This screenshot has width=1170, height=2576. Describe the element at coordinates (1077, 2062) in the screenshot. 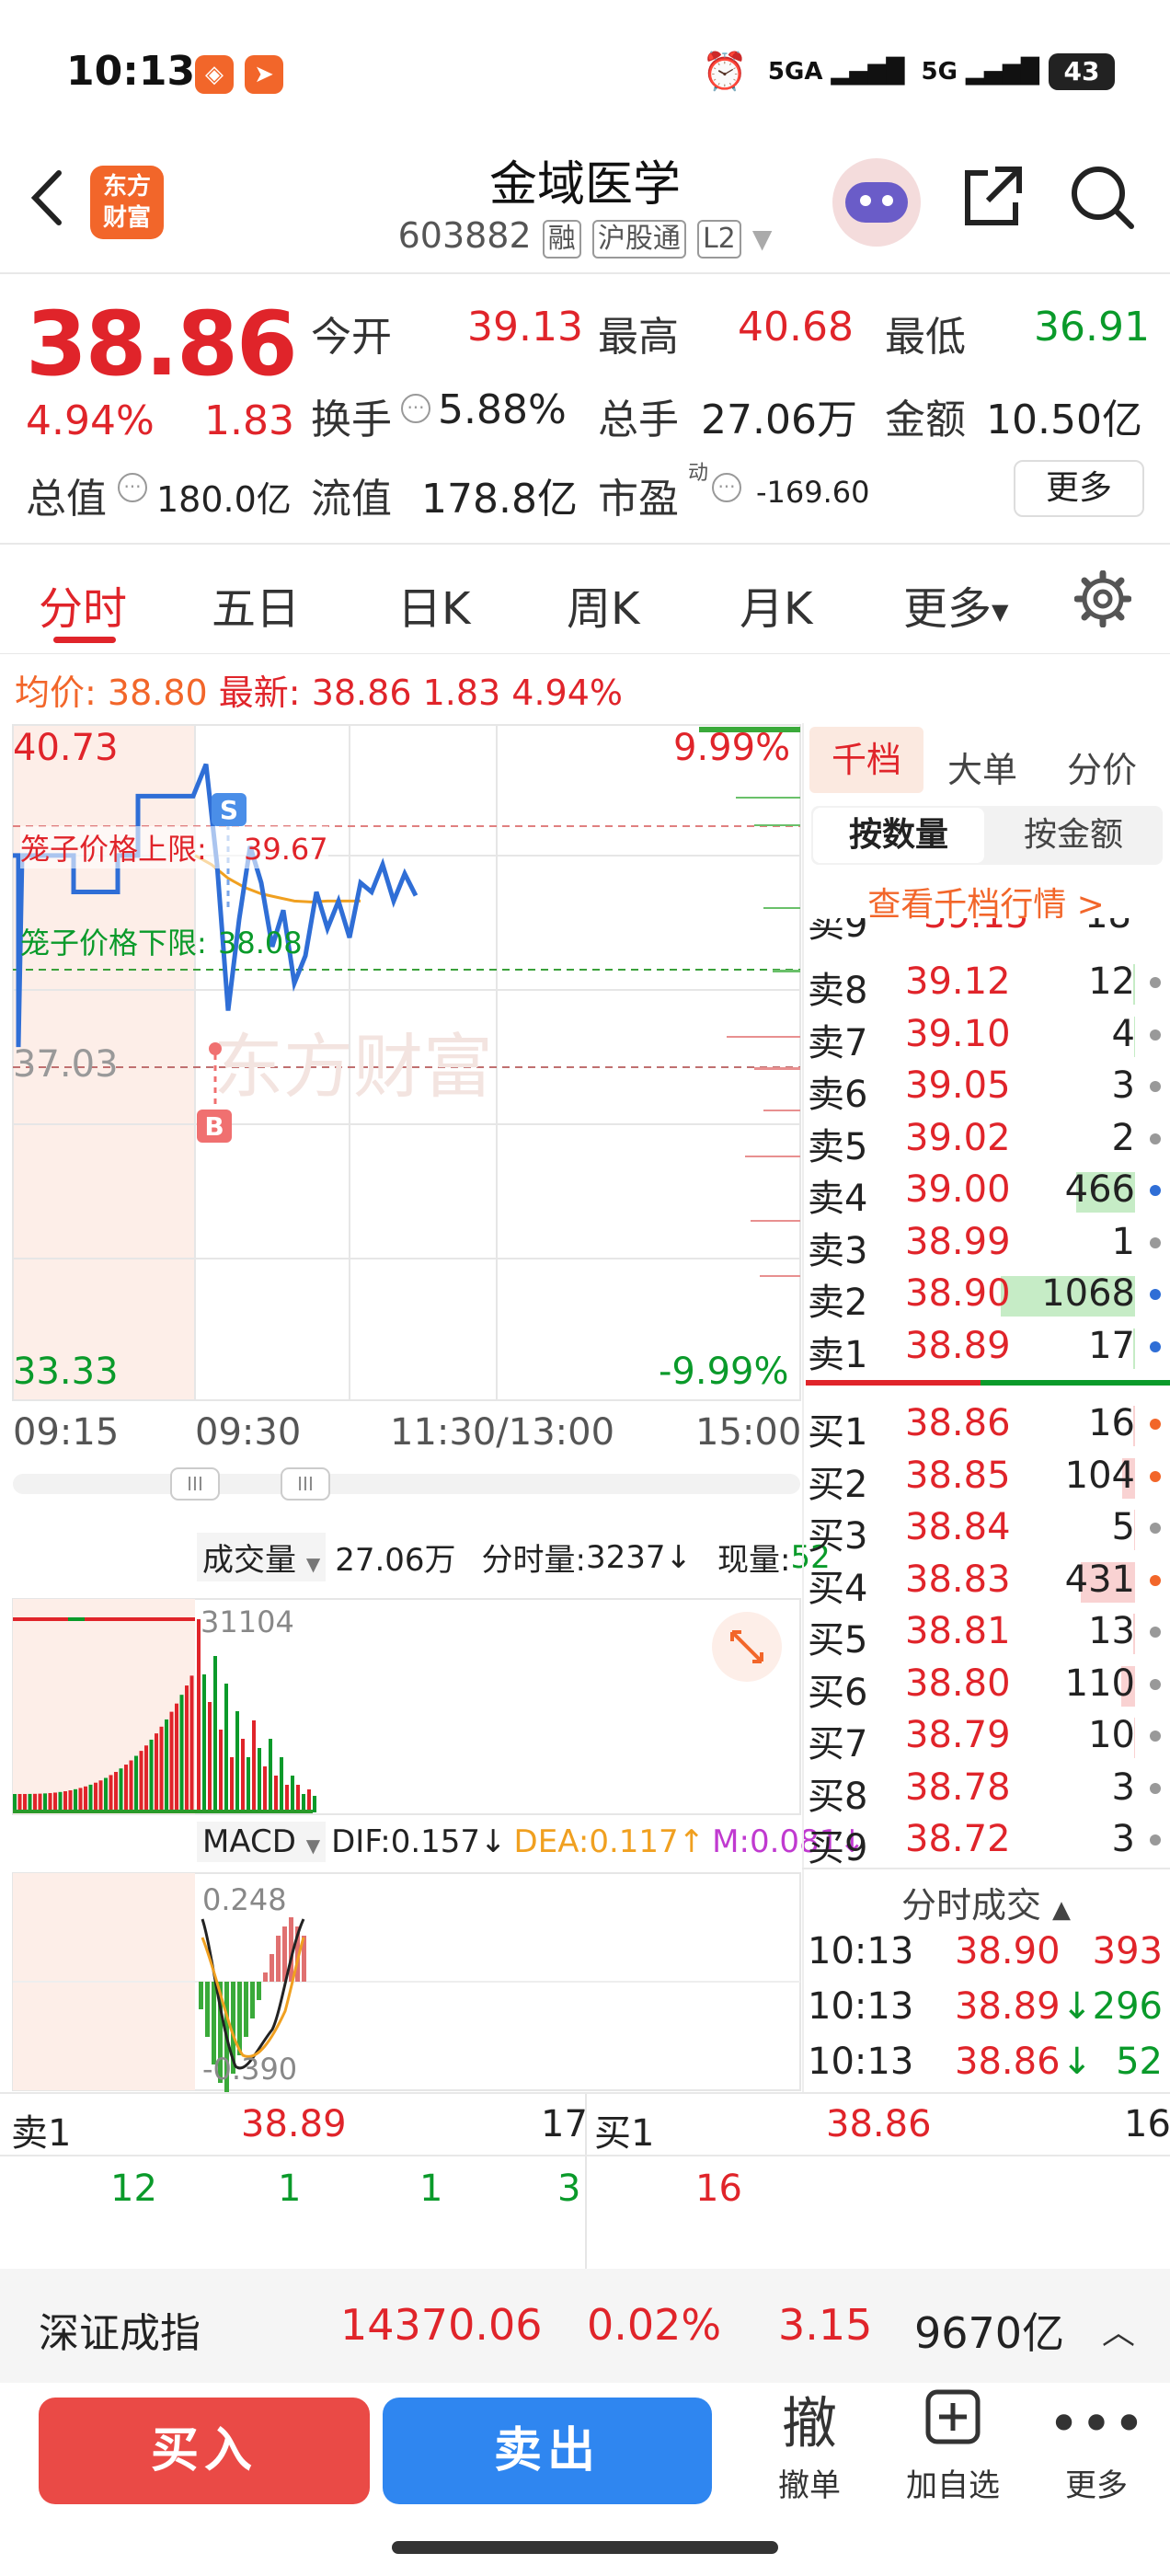

I see `trade-dir: ↓` at that location.